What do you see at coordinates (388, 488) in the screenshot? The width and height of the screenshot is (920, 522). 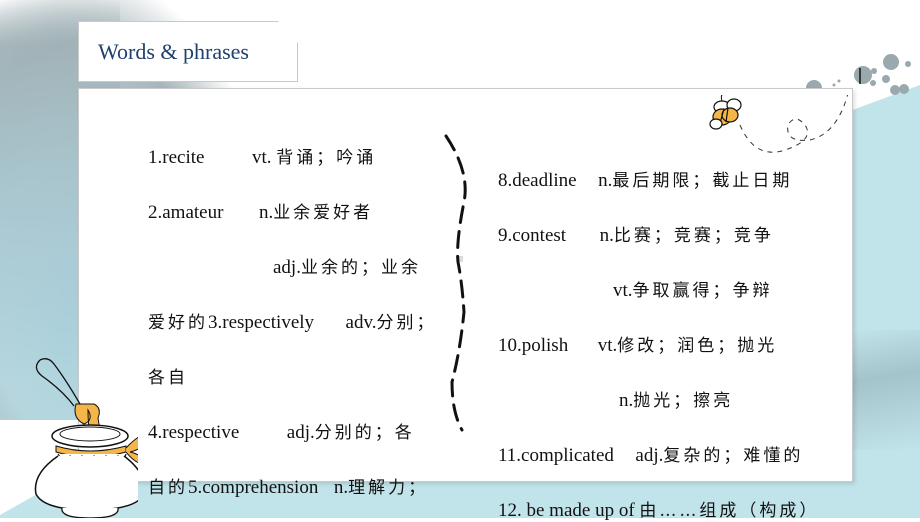 I see `entry-meaning: 理解力；` at bounding box center [388, 488].